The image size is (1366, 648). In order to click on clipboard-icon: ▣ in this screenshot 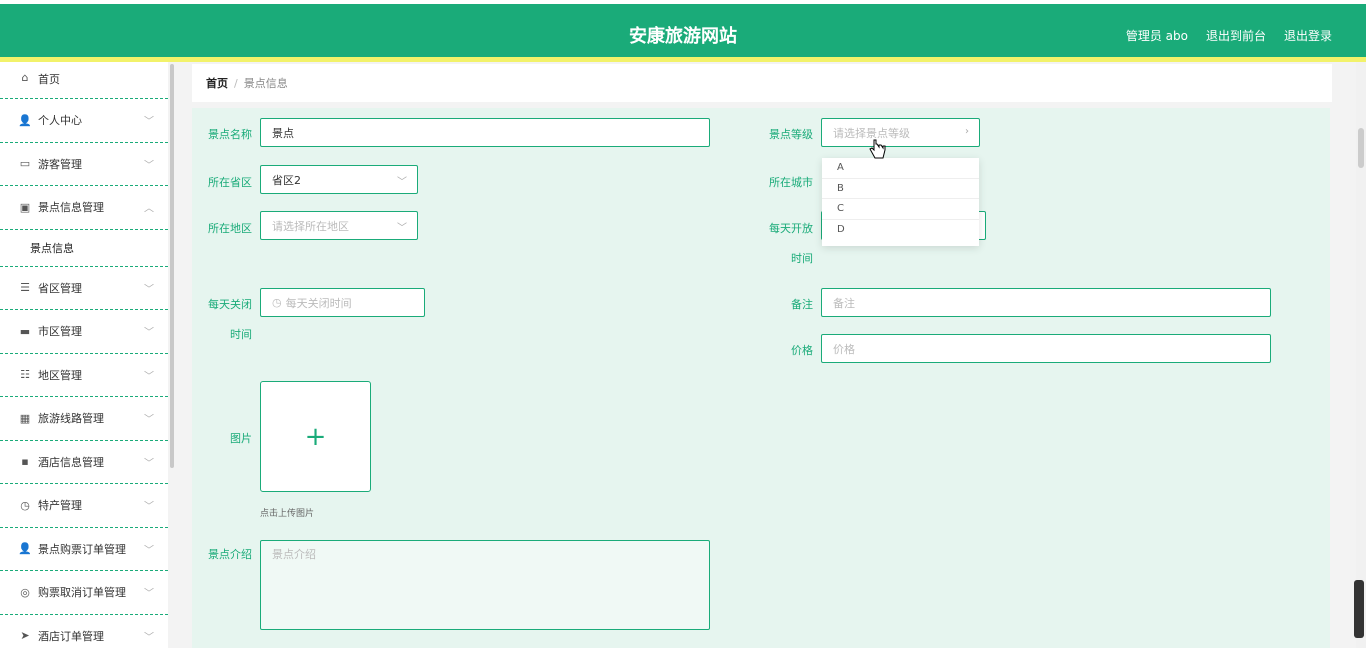, I will do `click(25, 207)`.